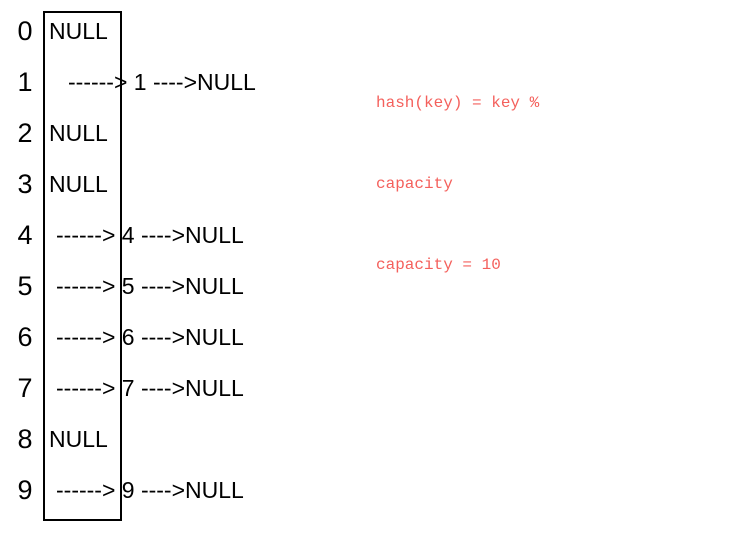 This screenshot has width=736, height=538. Describe the element at coordinates (150, 388) in the screenshot. I see `bucket-chain: ------> 7 ---->NULL` at that location.